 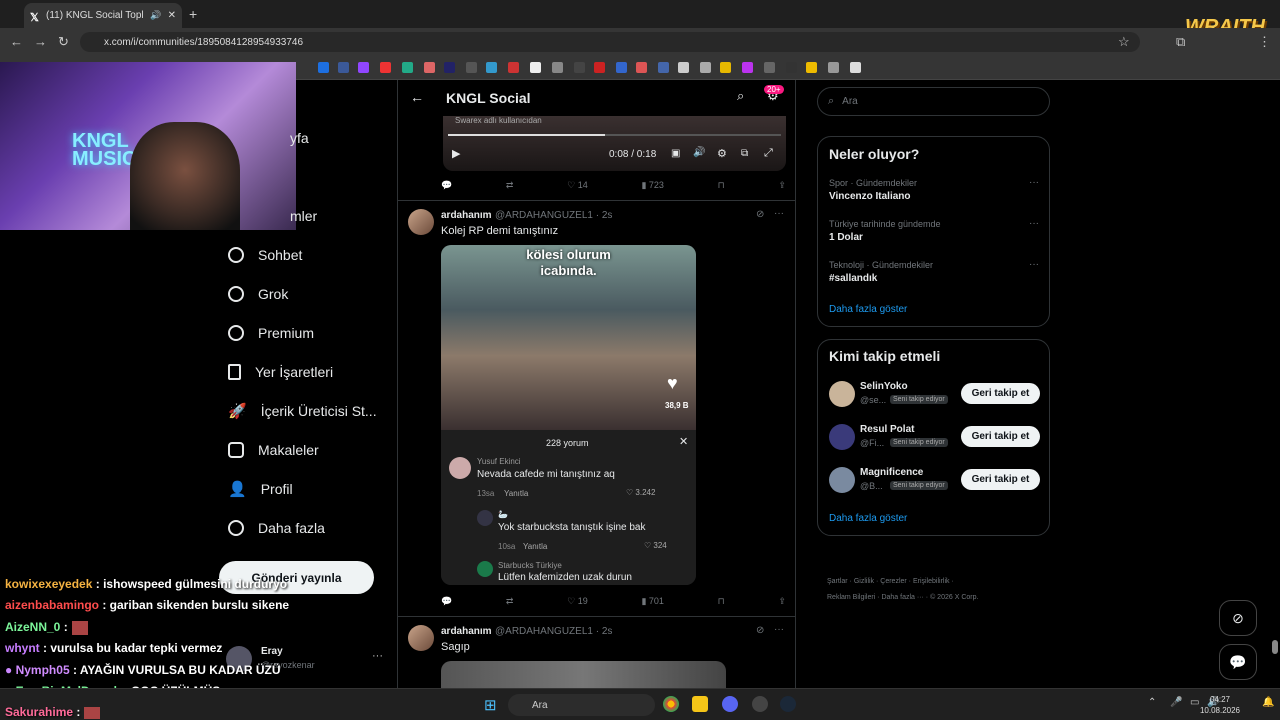 What do you see at coordinates (933, 234) in the screenshot?
I see `trend-item: Türkiye tarihinde gündemde 1 Dolar ···` at bounding box center [933, 234].